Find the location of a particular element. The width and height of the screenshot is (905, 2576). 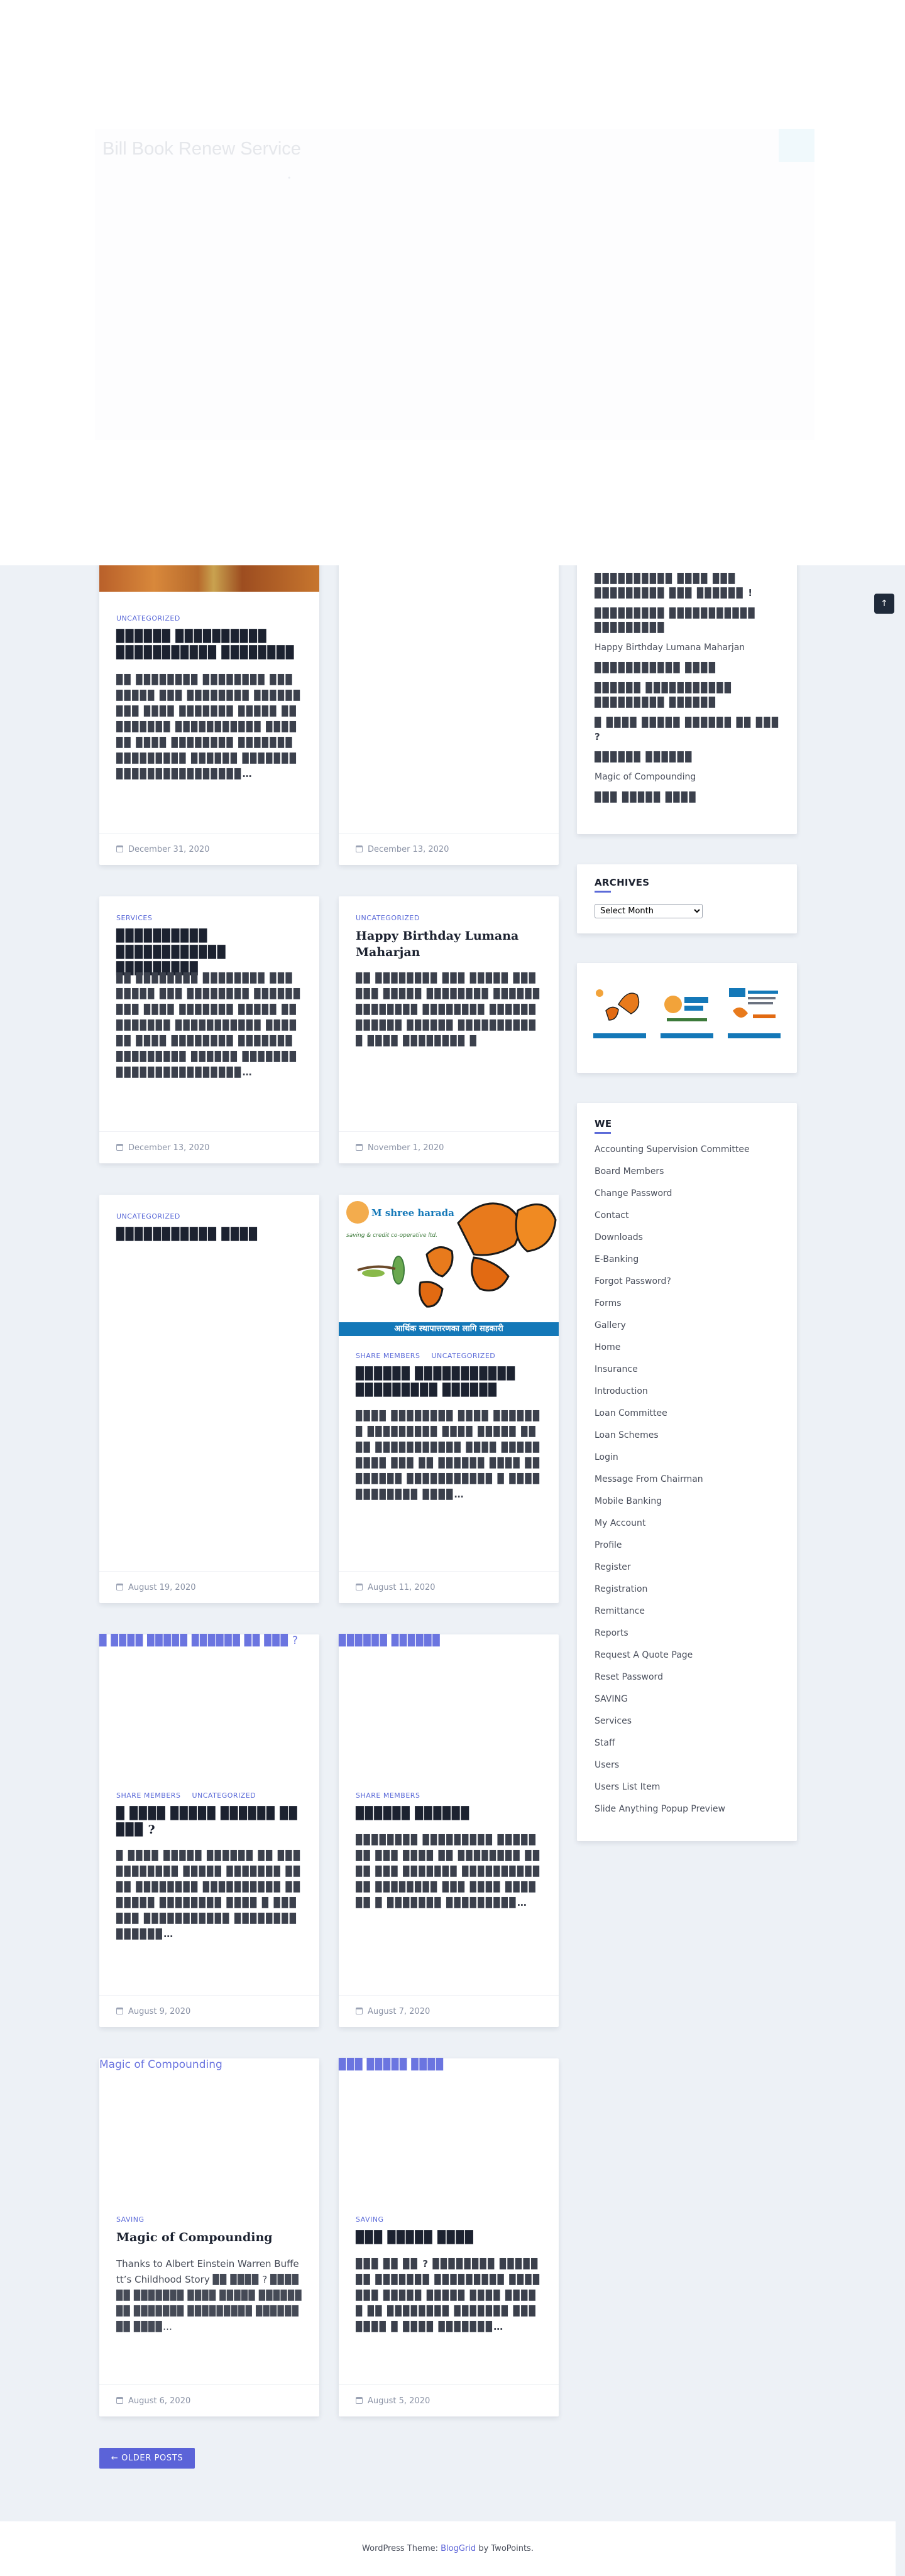

page-link: Loan Schemes is located at coordinates (689, 1441).